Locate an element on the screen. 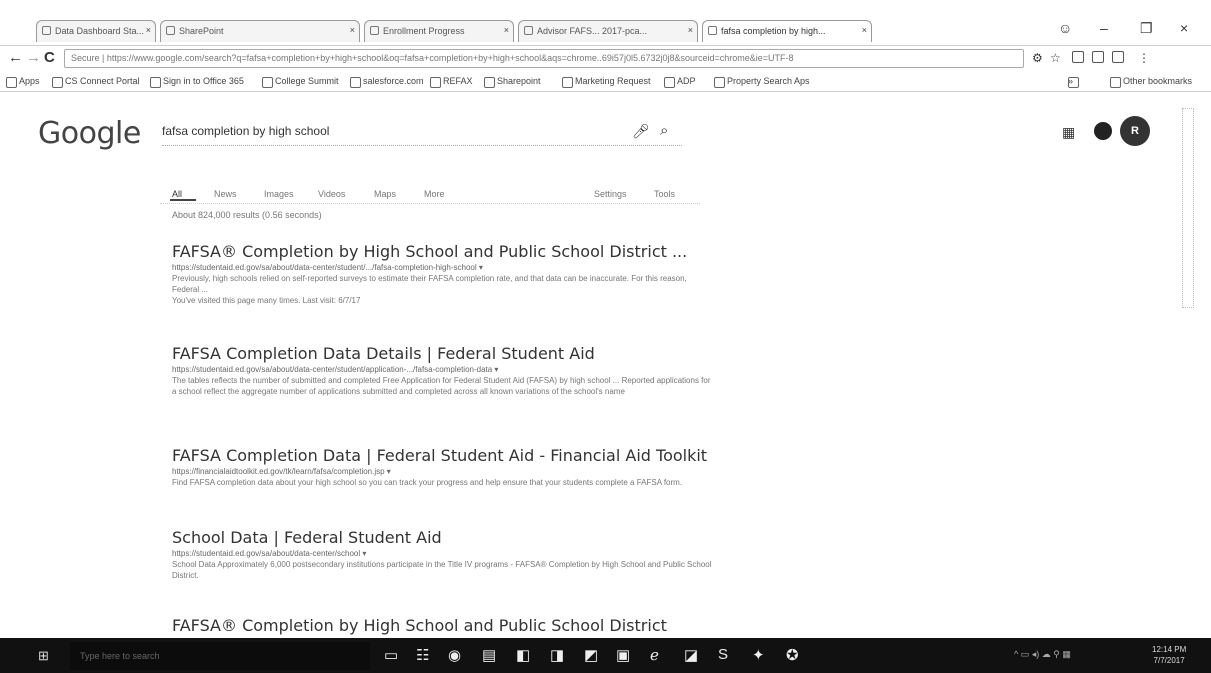  result-title-link: School Data | Federal Student Aid is located at coordinates (442, 538).